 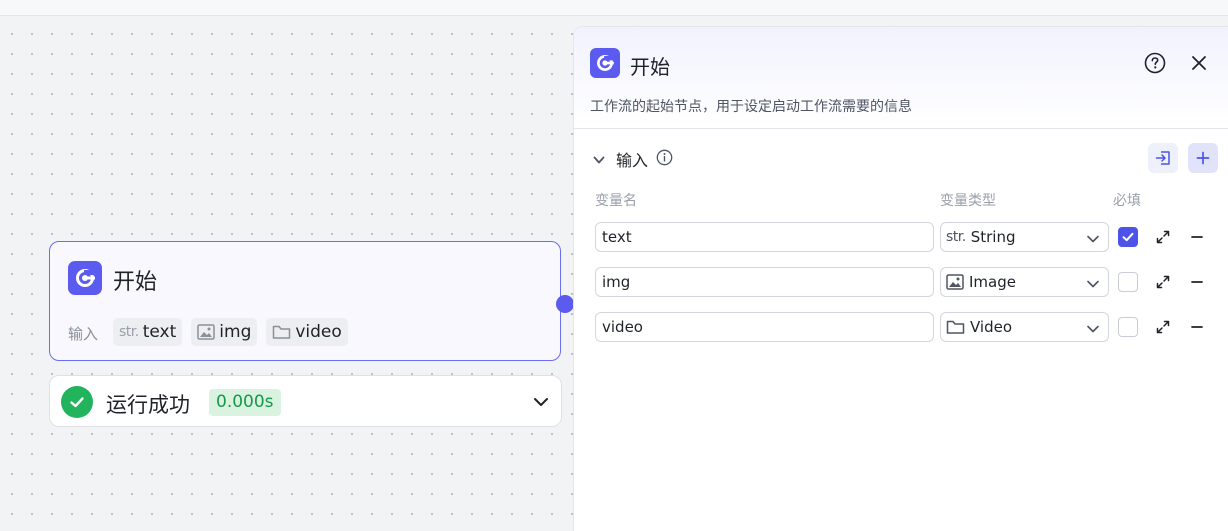 What do you see at coordinates (305, 301) in the screenshot?
I see `start-node: 开始 输入 str. text img video` at bounding box center [305, 301].